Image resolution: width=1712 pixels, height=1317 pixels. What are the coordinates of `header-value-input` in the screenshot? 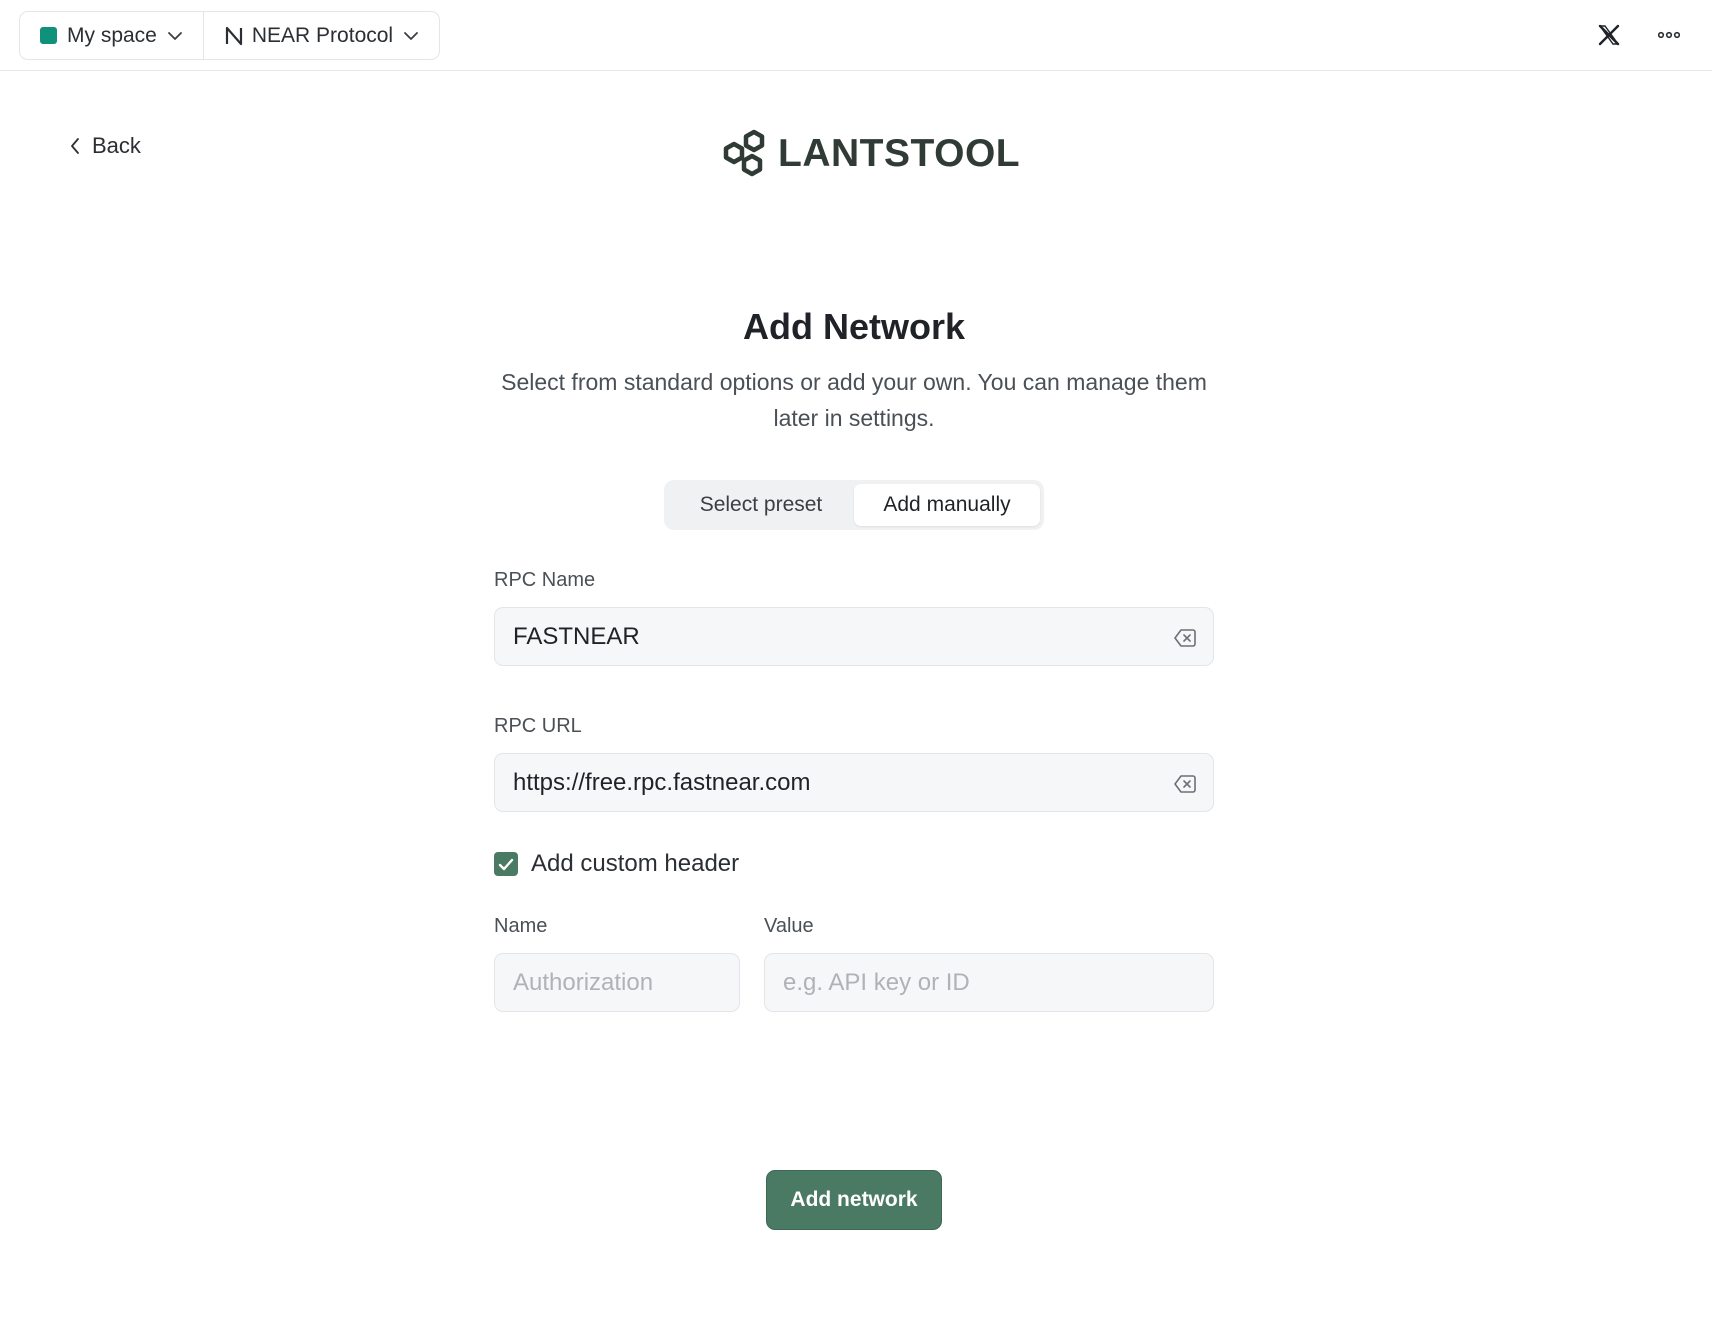 It's located at (989, 982).